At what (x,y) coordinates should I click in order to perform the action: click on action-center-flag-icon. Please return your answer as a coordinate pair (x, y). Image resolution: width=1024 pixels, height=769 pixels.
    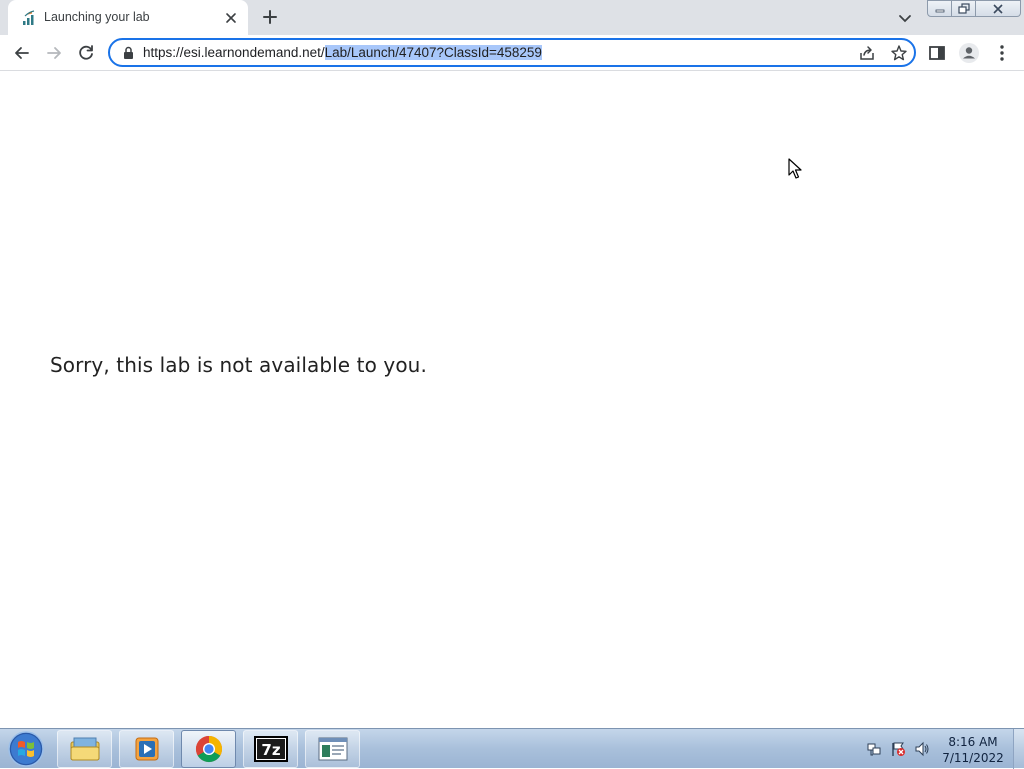
    Looking at the image, I should click on (898, 749).